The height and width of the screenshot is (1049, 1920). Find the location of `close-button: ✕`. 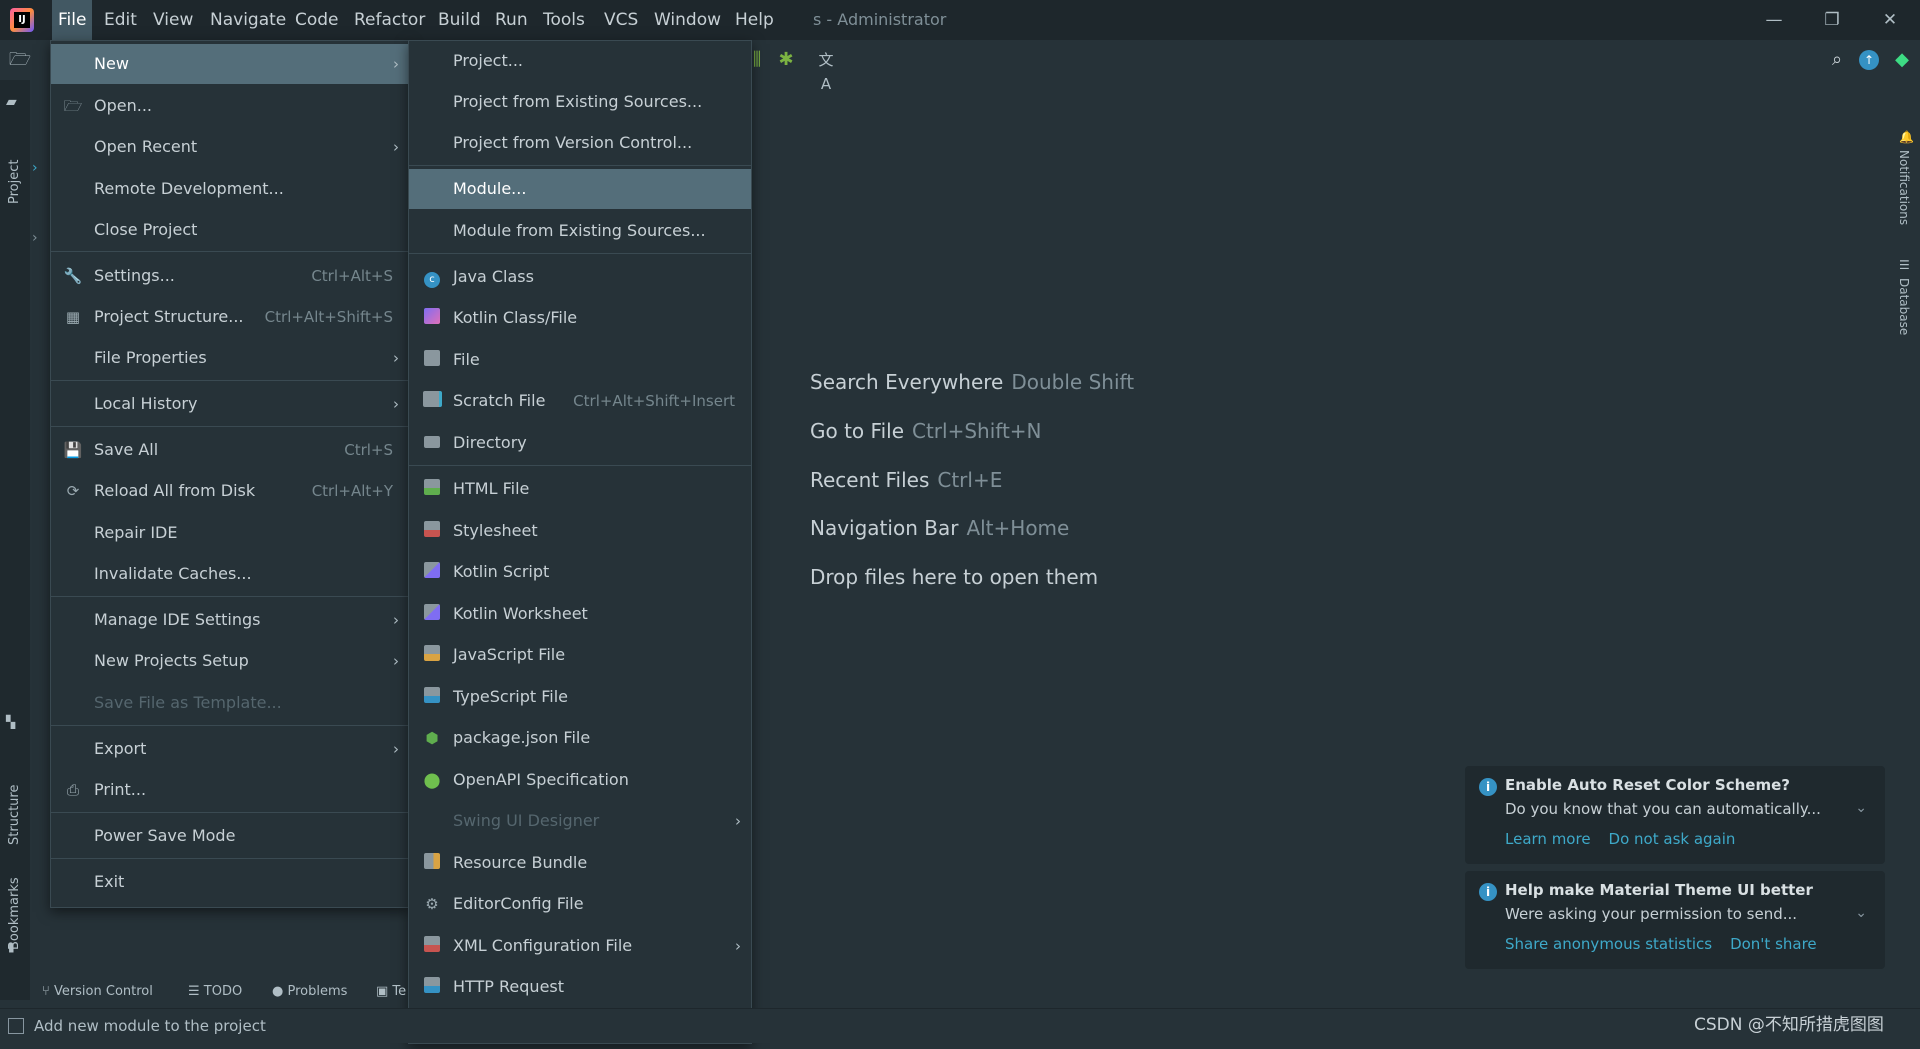

close-button: ✕ is located at coordinates (1890, 20).